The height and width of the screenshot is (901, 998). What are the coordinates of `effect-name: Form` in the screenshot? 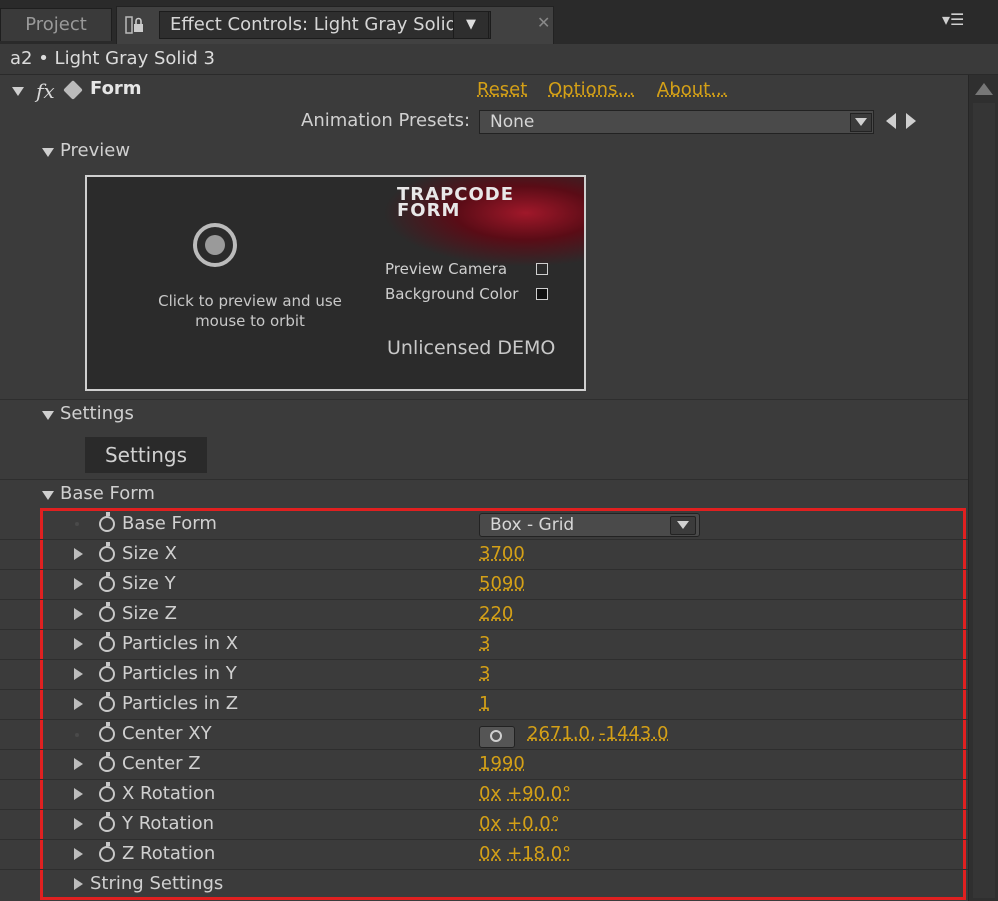 It's located at (116, 88).